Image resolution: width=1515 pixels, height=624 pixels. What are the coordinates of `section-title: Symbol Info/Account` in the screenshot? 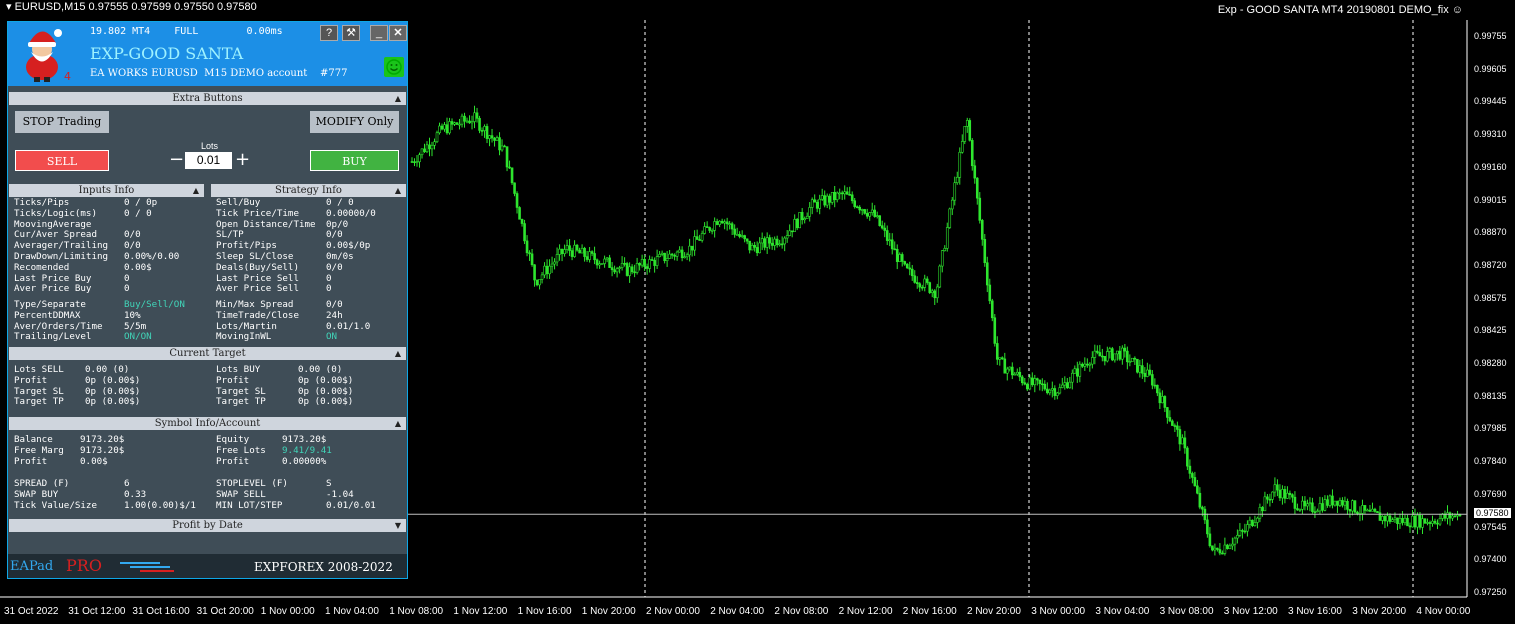 It's located at (207, 423).